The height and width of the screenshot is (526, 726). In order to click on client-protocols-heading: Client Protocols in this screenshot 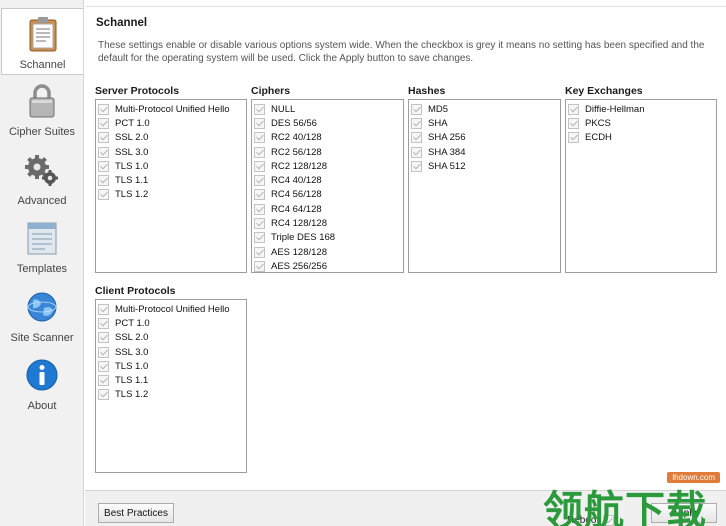, I will do `click(135, 291)`.